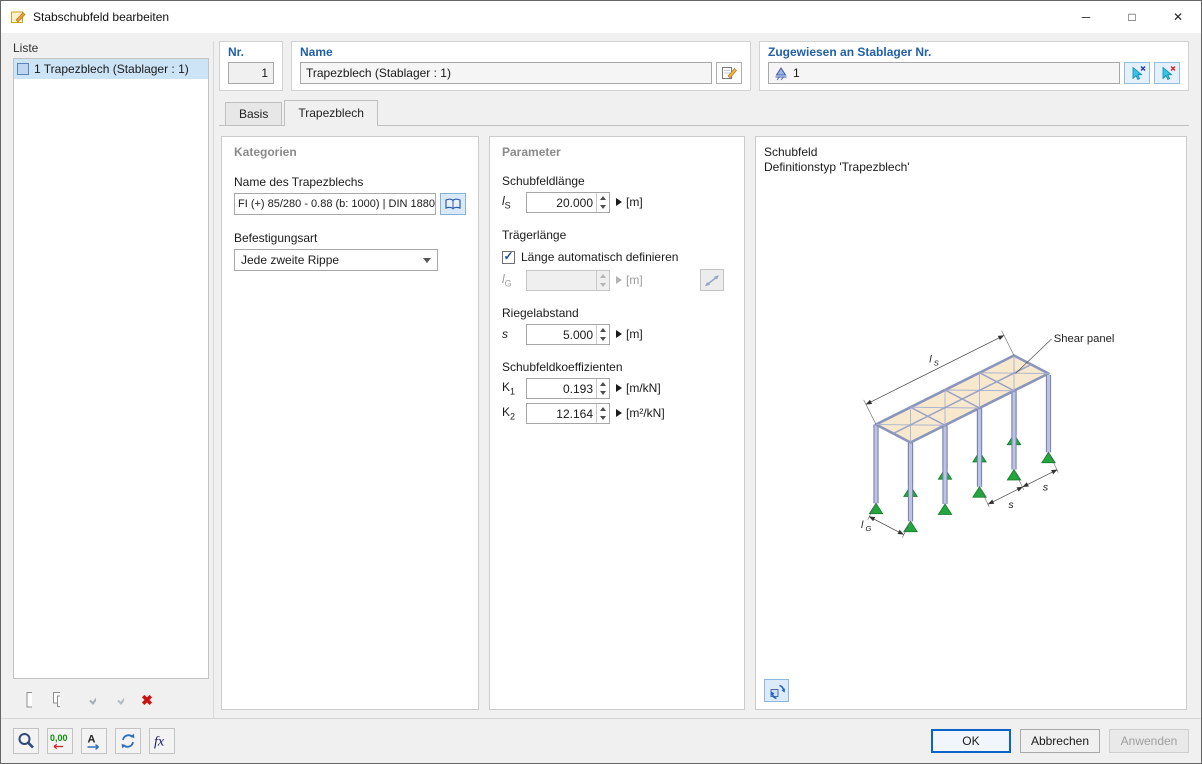 The width and height of the screenshot is (1202, 764). I want to click on dim-lg-sub: G, so click(869, 528).